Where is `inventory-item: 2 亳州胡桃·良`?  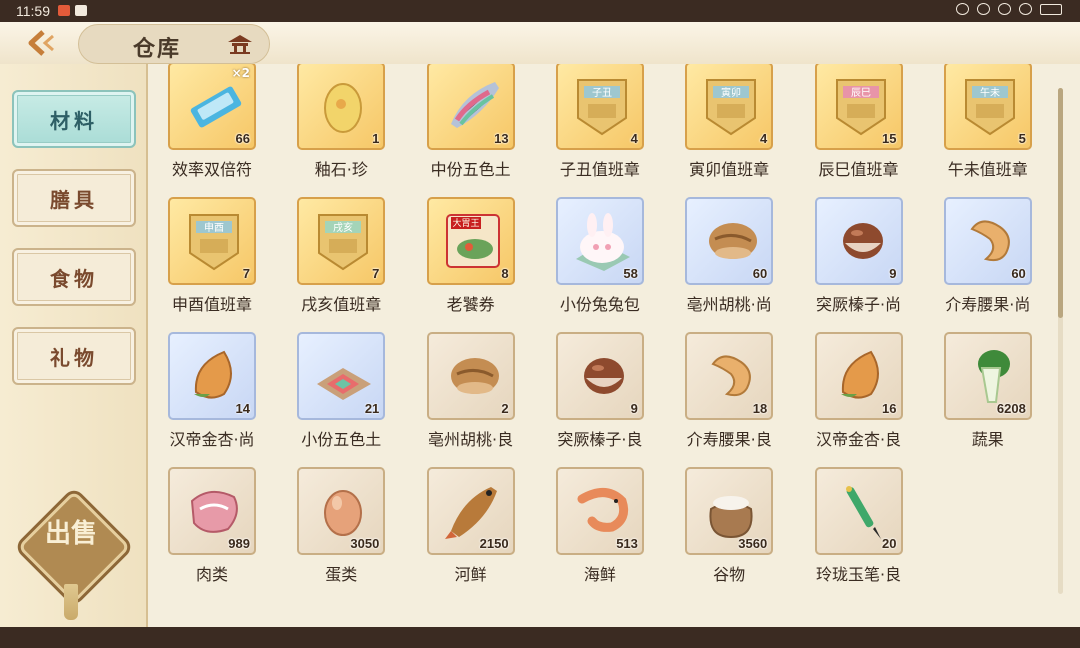 inventory-item: 2 亳州胡桃·良 is located at coordinates (471, 396).